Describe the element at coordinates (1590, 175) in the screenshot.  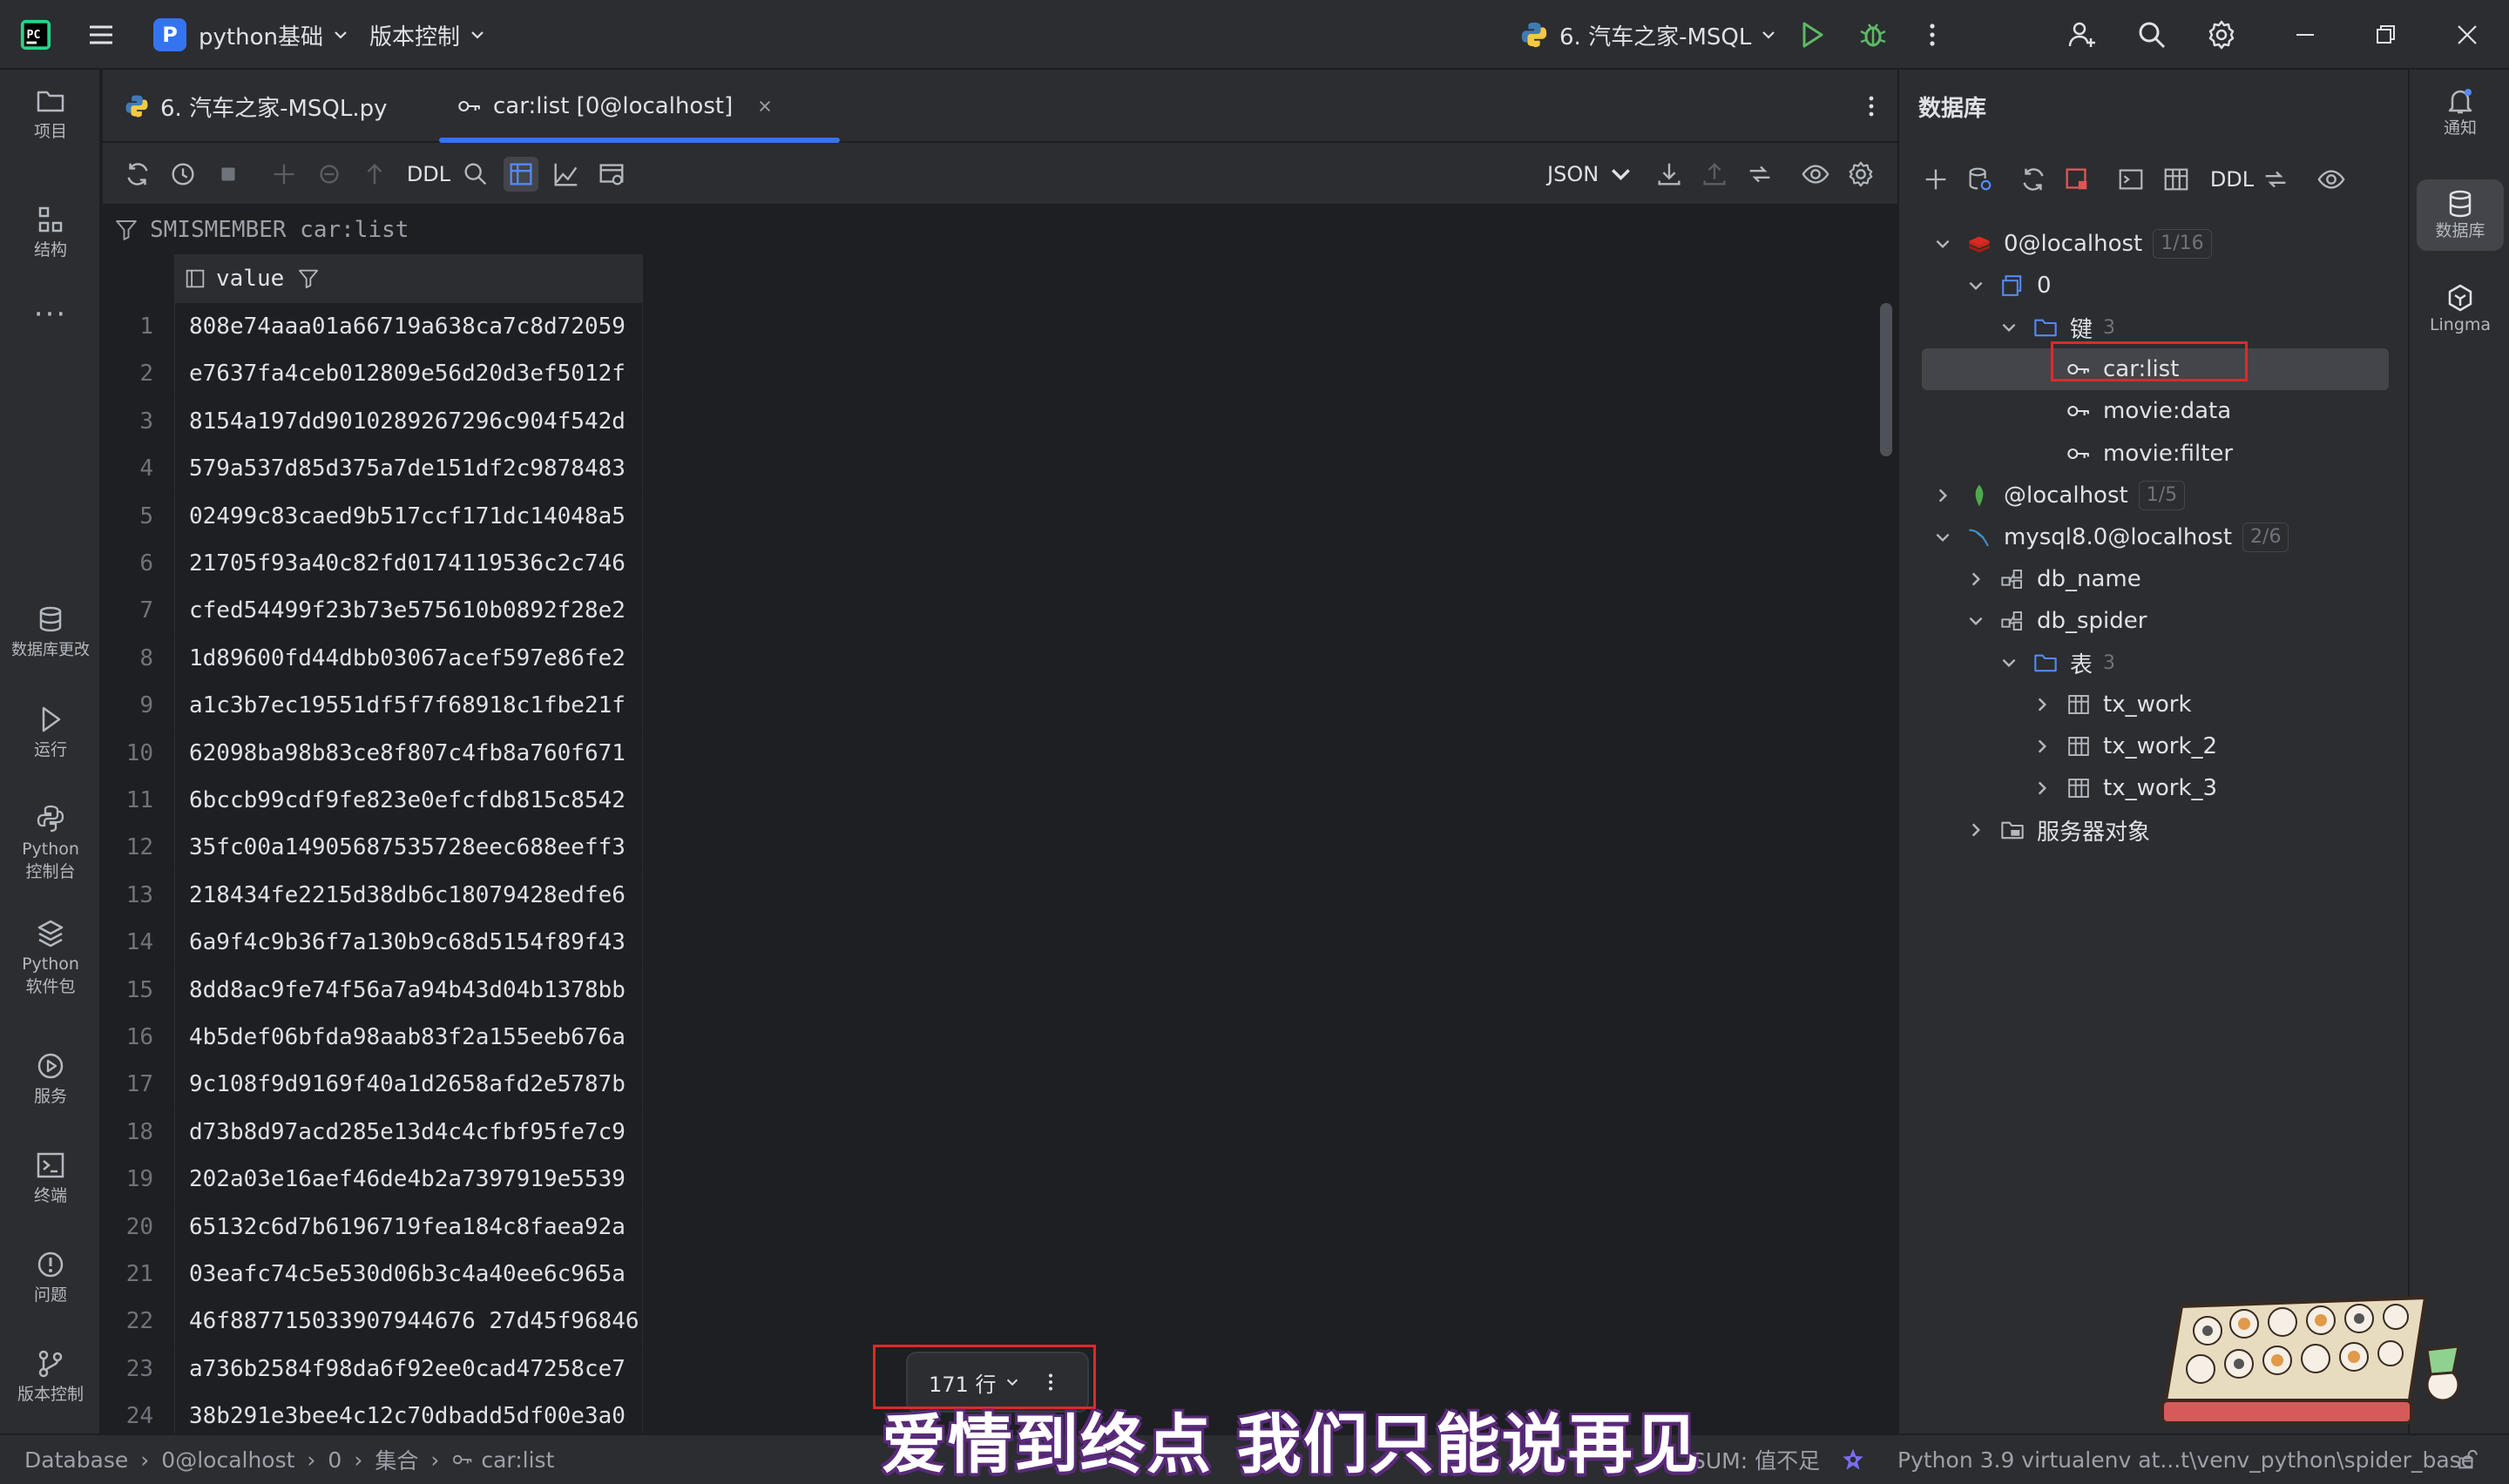
I see `format-selector: JSON` at that location.